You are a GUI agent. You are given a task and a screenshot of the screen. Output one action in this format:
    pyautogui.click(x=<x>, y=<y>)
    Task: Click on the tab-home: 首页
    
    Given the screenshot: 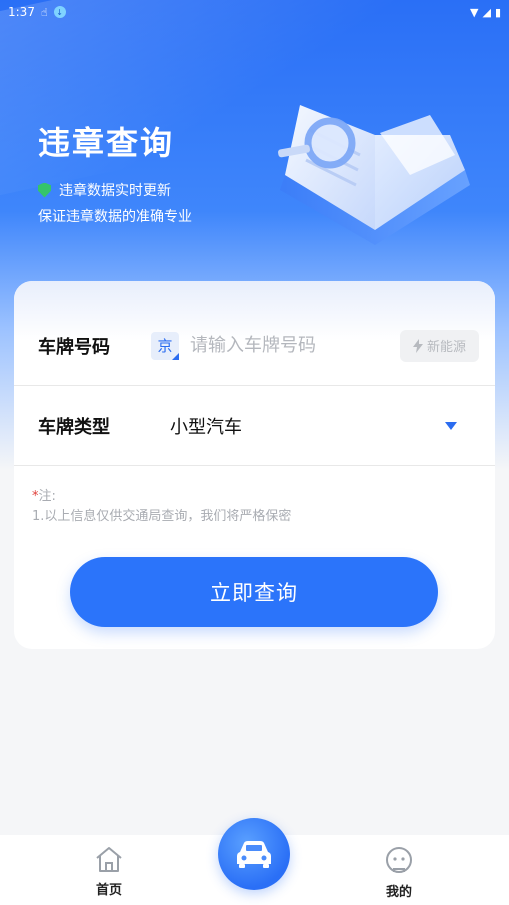 What is the action you would take?
    pyautogui.click(x=109, y=871)
    